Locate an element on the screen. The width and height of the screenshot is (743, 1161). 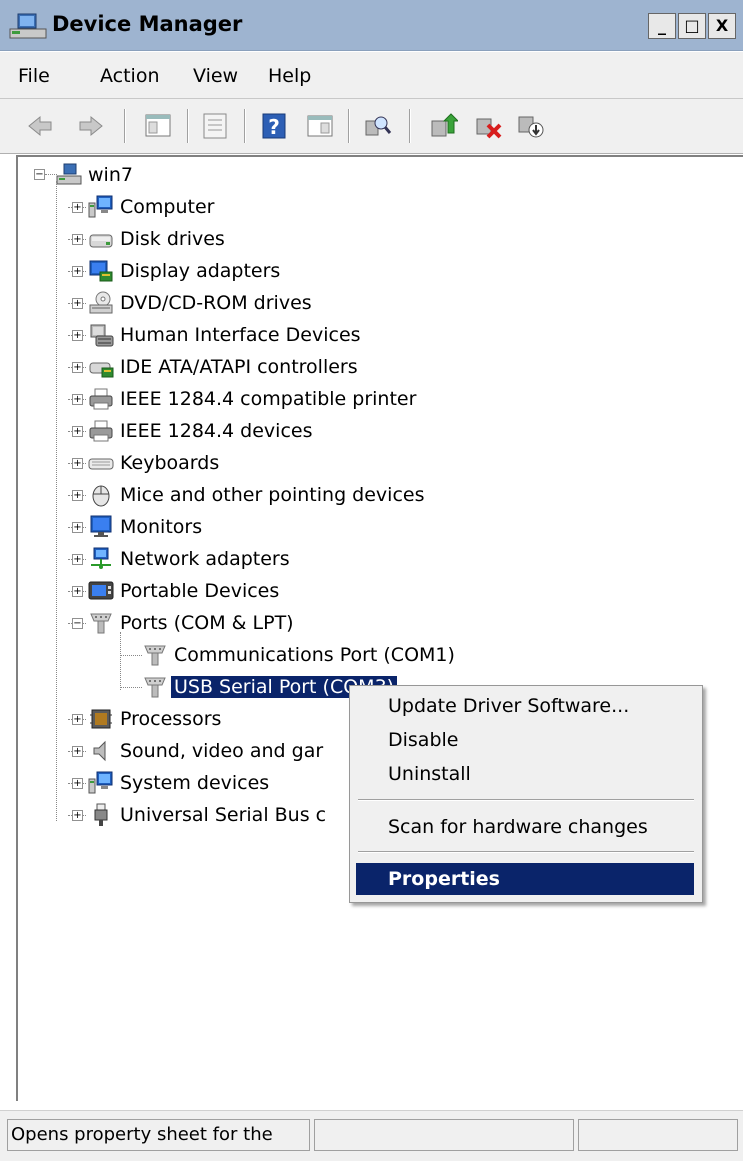
window-title: Device Manager is located at coordinates (147, 24).